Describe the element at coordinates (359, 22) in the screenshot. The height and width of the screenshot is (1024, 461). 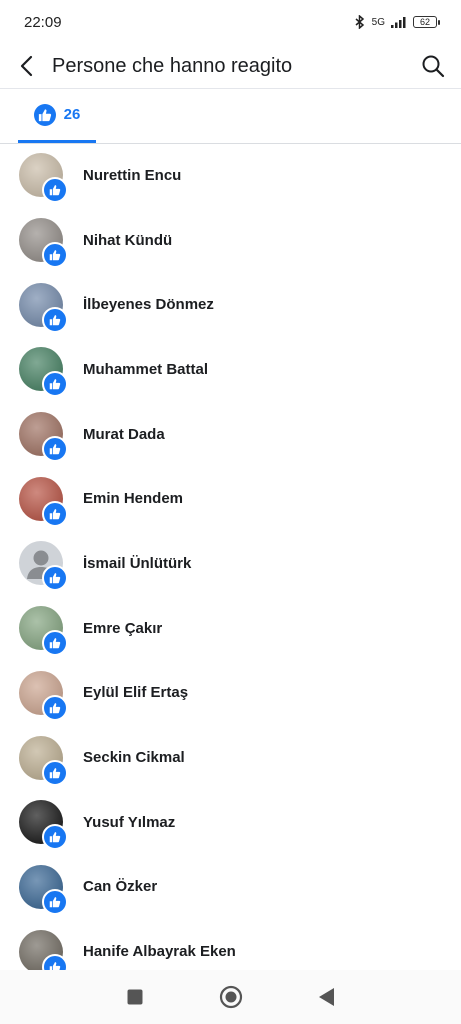
I see `bluetooth-icon` at that location.